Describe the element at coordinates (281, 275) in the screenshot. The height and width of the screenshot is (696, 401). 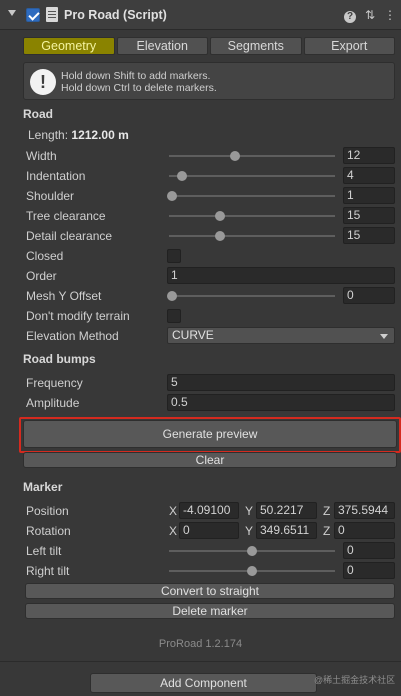
I see `order-field: 1` at that location.